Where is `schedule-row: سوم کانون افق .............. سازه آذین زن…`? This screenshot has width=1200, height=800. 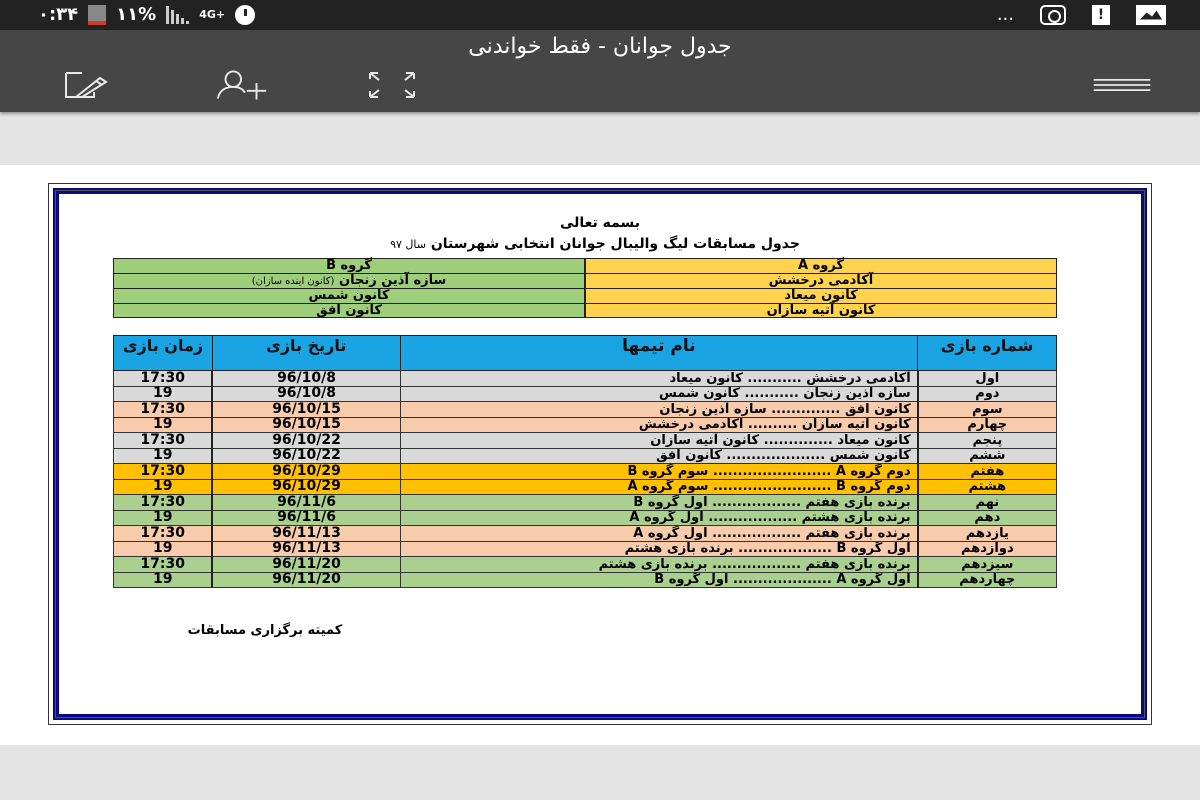 schedule-row: سوم کانون افق .............. سازه آذین زن… is located at coordinates (585, 409).